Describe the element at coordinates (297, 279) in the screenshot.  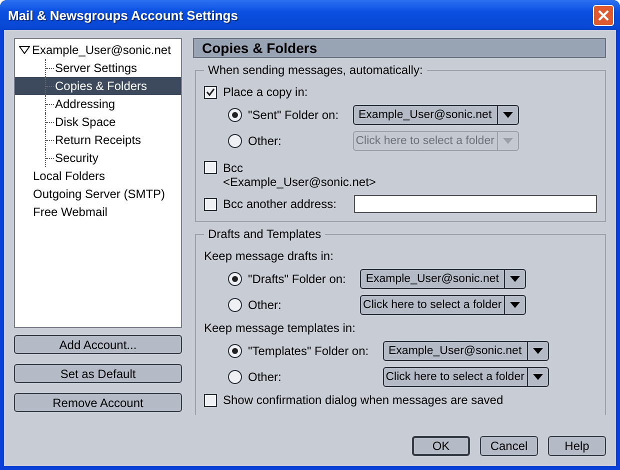
I see `radio-label: "Drafts" Folder on:` at that location.